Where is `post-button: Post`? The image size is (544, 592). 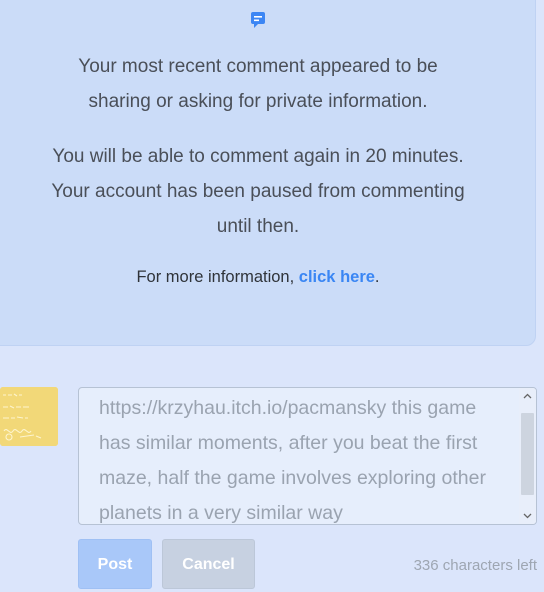
post-button: Post is located at coordinates (115, 564).